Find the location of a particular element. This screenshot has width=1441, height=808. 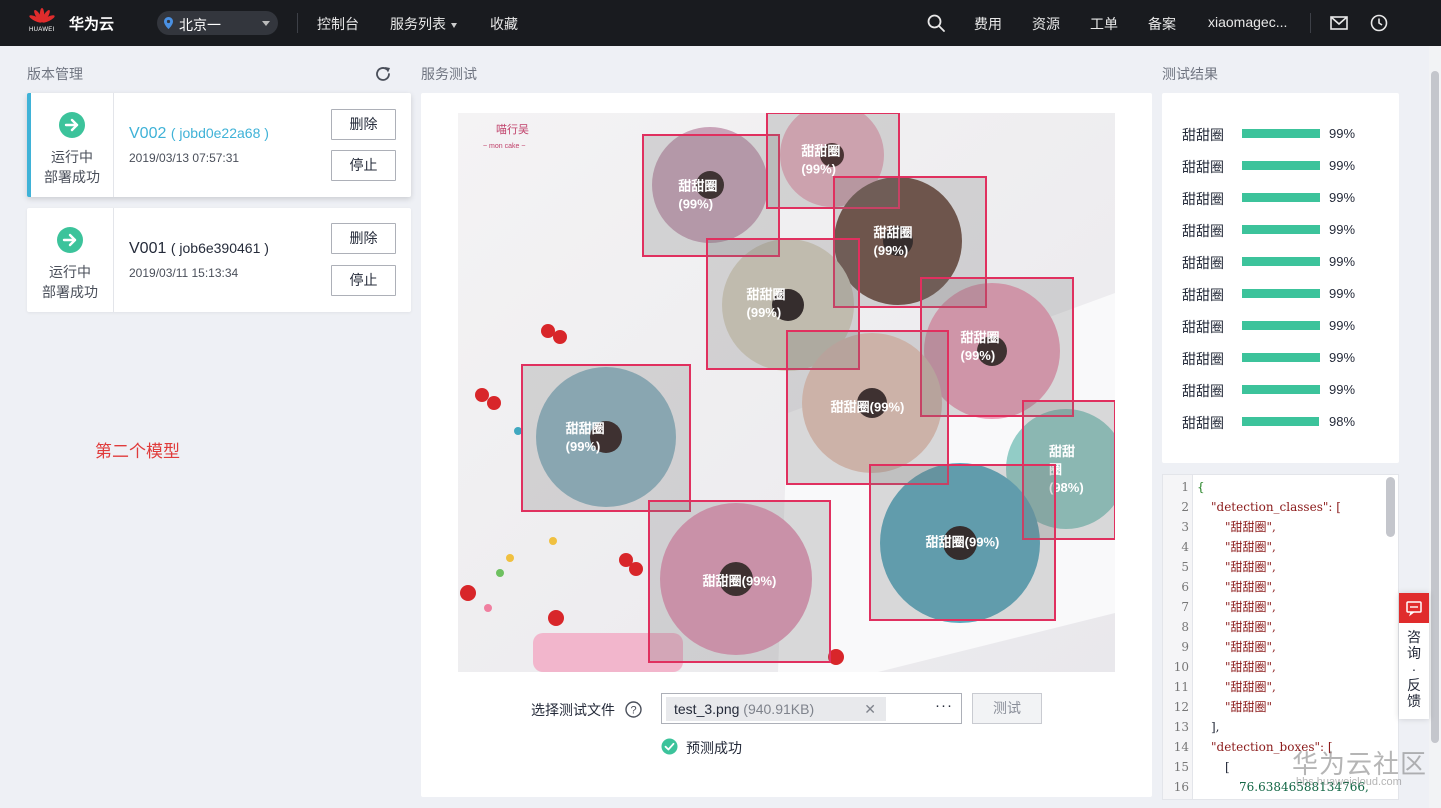

version-time: 2019/03/13 07:57:31 is located at coordinates (184, 158).